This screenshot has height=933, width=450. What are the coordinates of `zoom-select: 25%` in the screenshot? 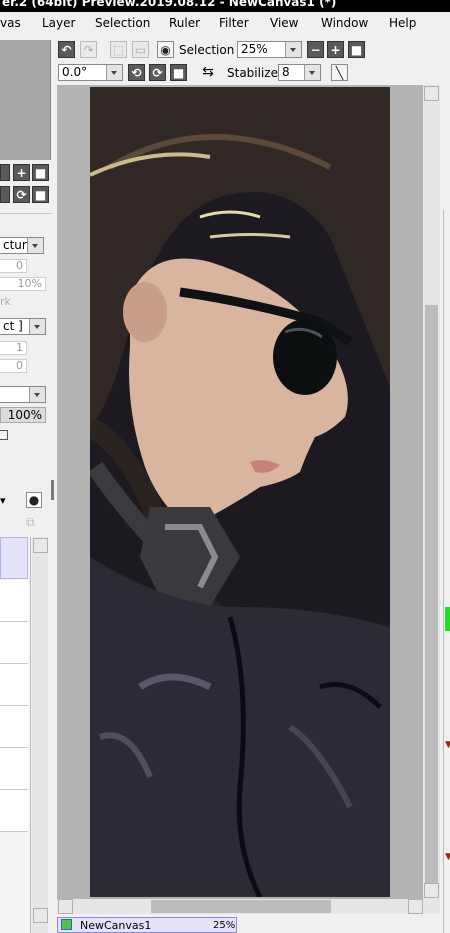 It's located at (269, 49).